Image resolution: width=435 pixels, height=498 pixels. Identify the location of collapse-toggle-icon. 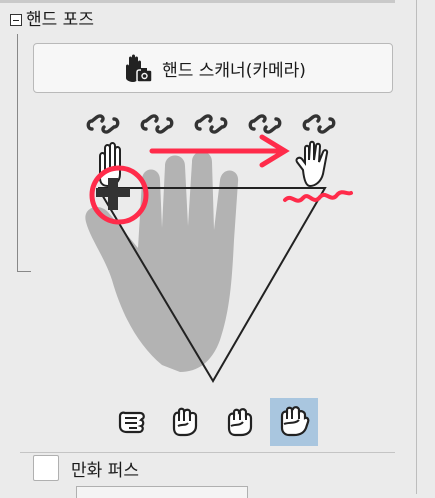
(16, 20).